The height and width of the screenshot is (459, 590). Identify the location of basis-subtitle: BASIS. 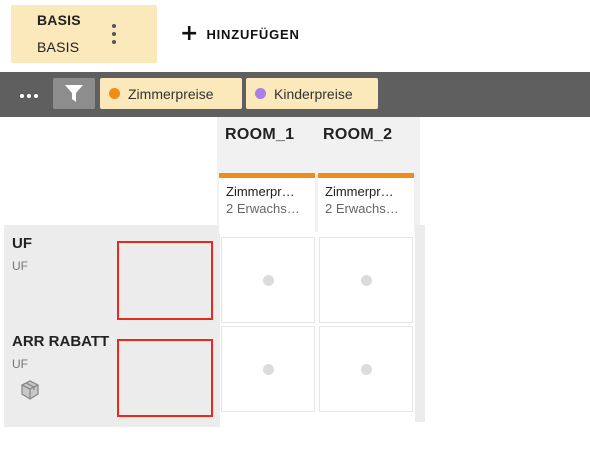
(58, 47).